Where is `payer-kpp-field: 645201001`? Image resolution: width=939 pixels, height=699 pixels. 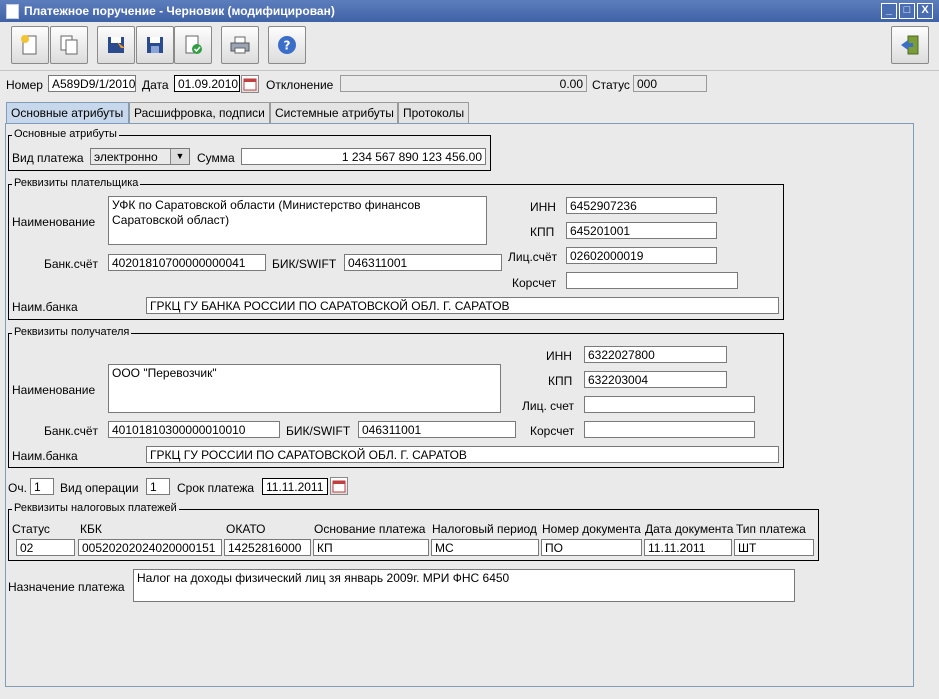
payer-kpp-field: 645201001 is located at coordinates (641, 230).